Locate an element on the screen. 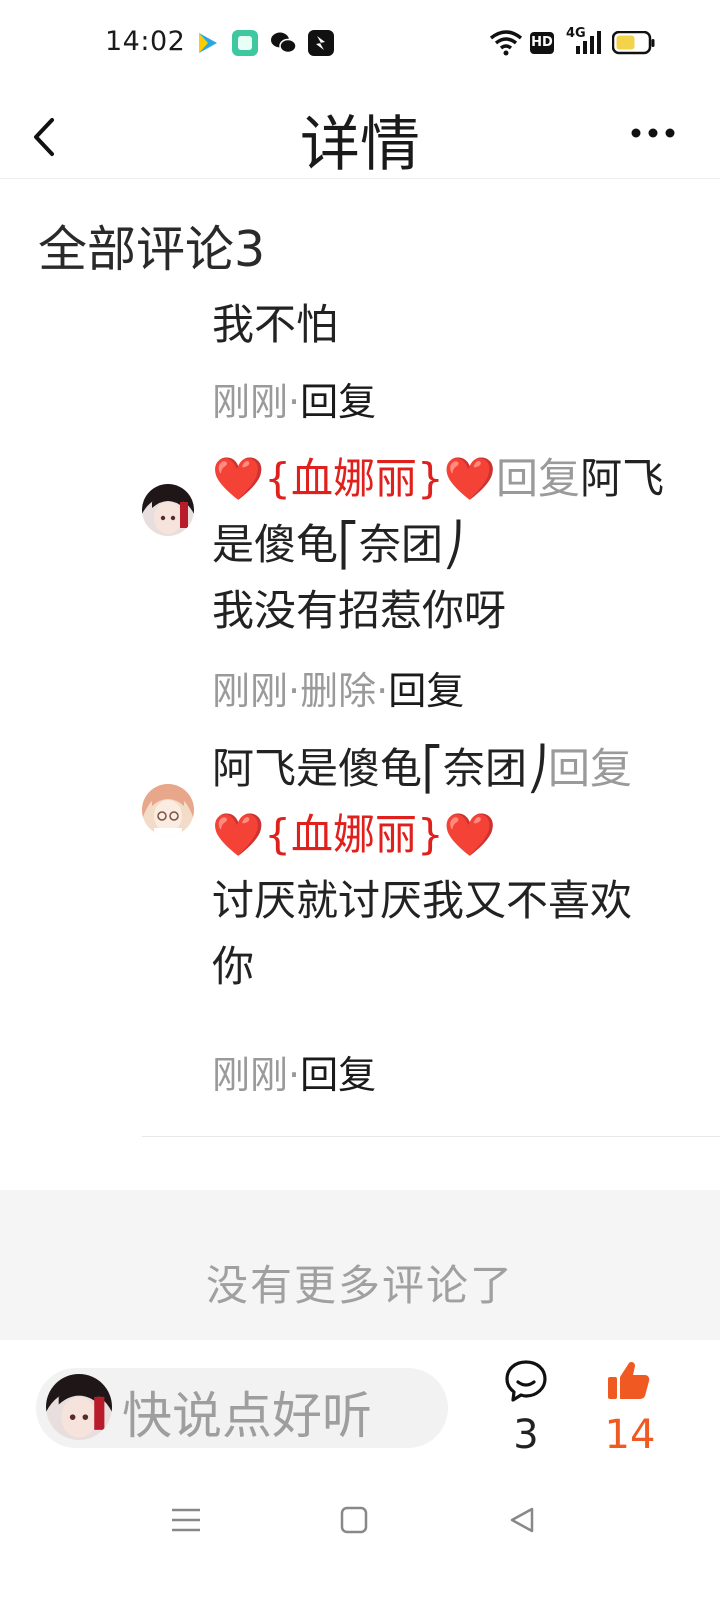  comment-count: 3 is located at coordinates (526, 1435).